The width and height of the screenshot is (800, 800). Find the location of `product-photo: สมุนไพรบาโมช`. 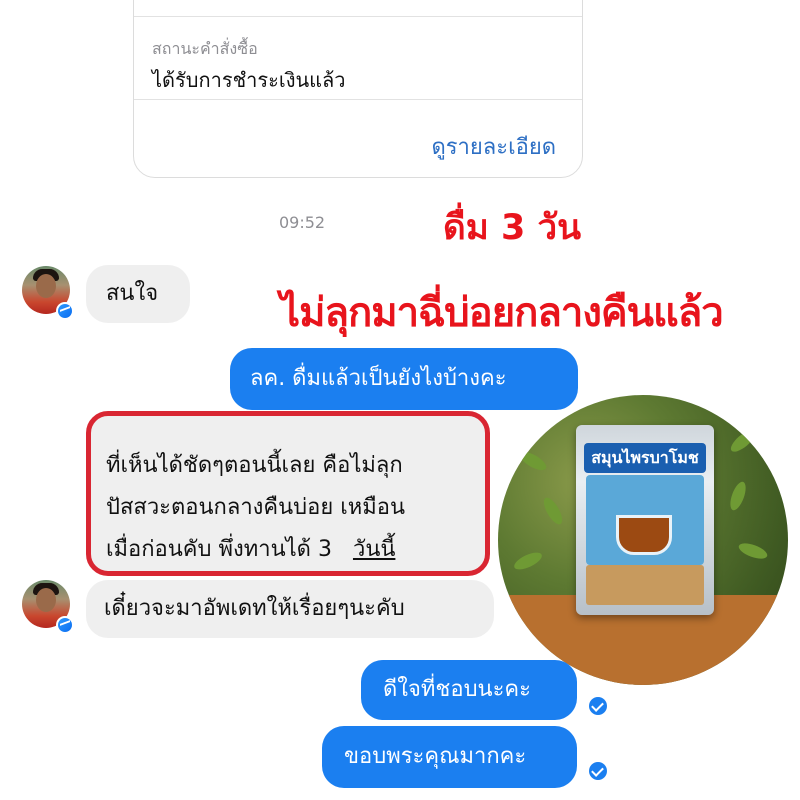

product-photo: สมุนไพรบาโมช is located at coordinates (643, 540).